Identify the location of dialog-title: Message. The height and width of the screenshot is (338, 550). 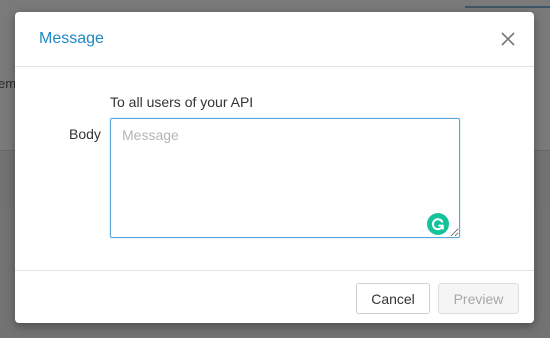
(71, 38).